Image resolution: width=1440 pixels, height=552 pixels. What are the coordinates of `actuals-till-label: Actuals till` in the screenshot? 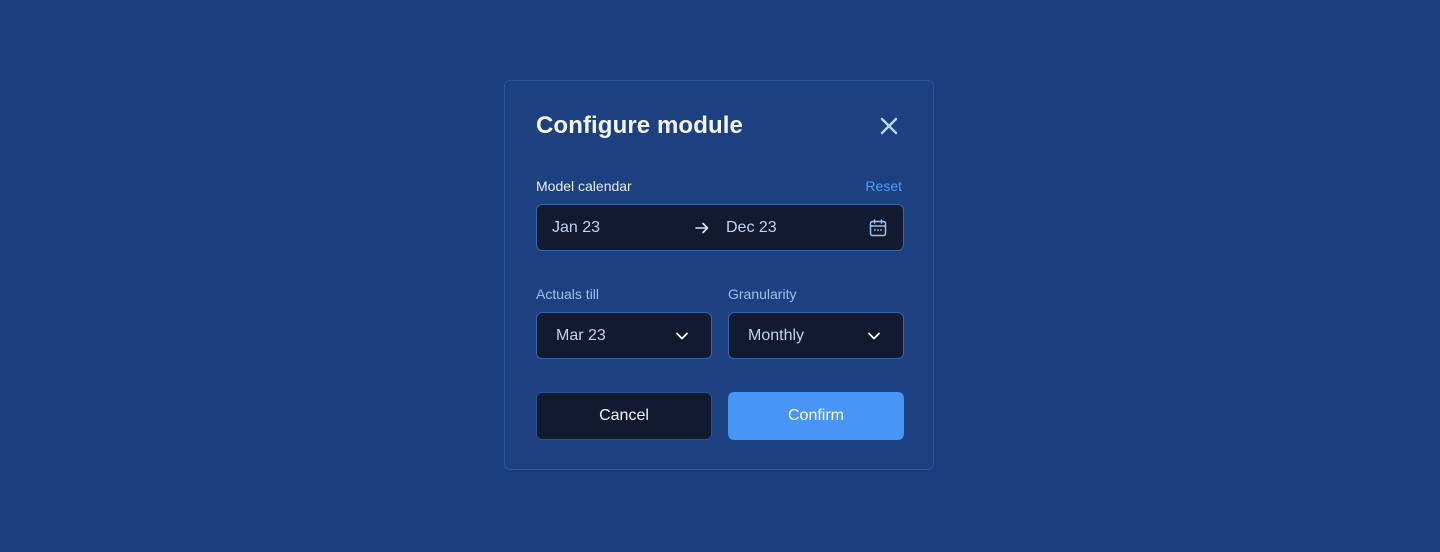 It's located at (568, 294).